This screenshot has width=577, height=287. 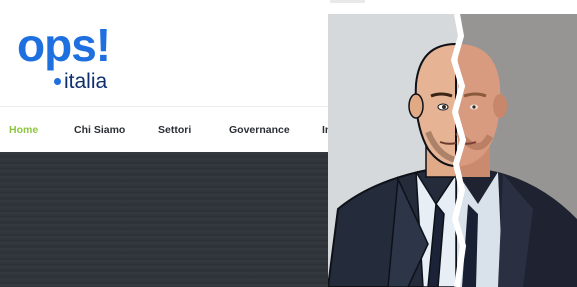 I want to click on nav-item-home: Home, so click(x=23, y=130).